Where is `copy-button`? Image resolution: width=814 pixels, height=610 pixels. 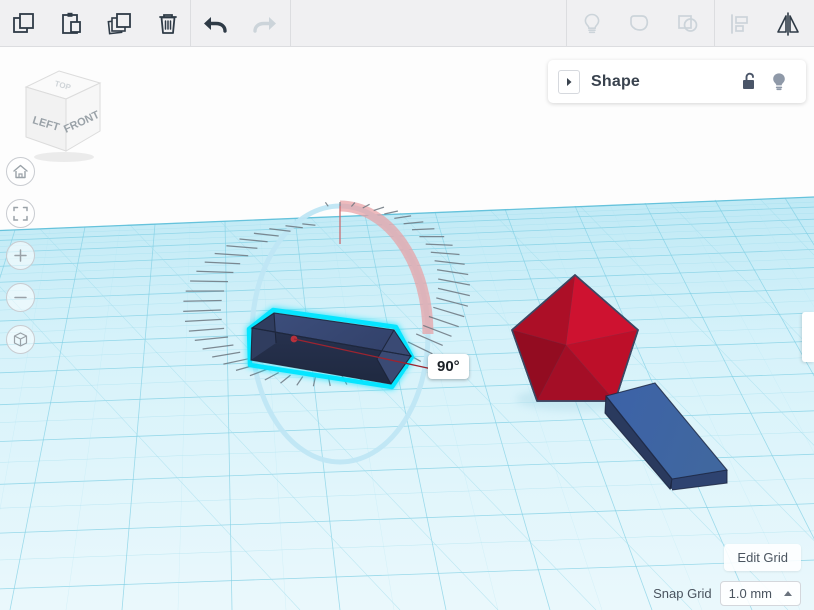
copy-button is located at coordinates (24, 23).